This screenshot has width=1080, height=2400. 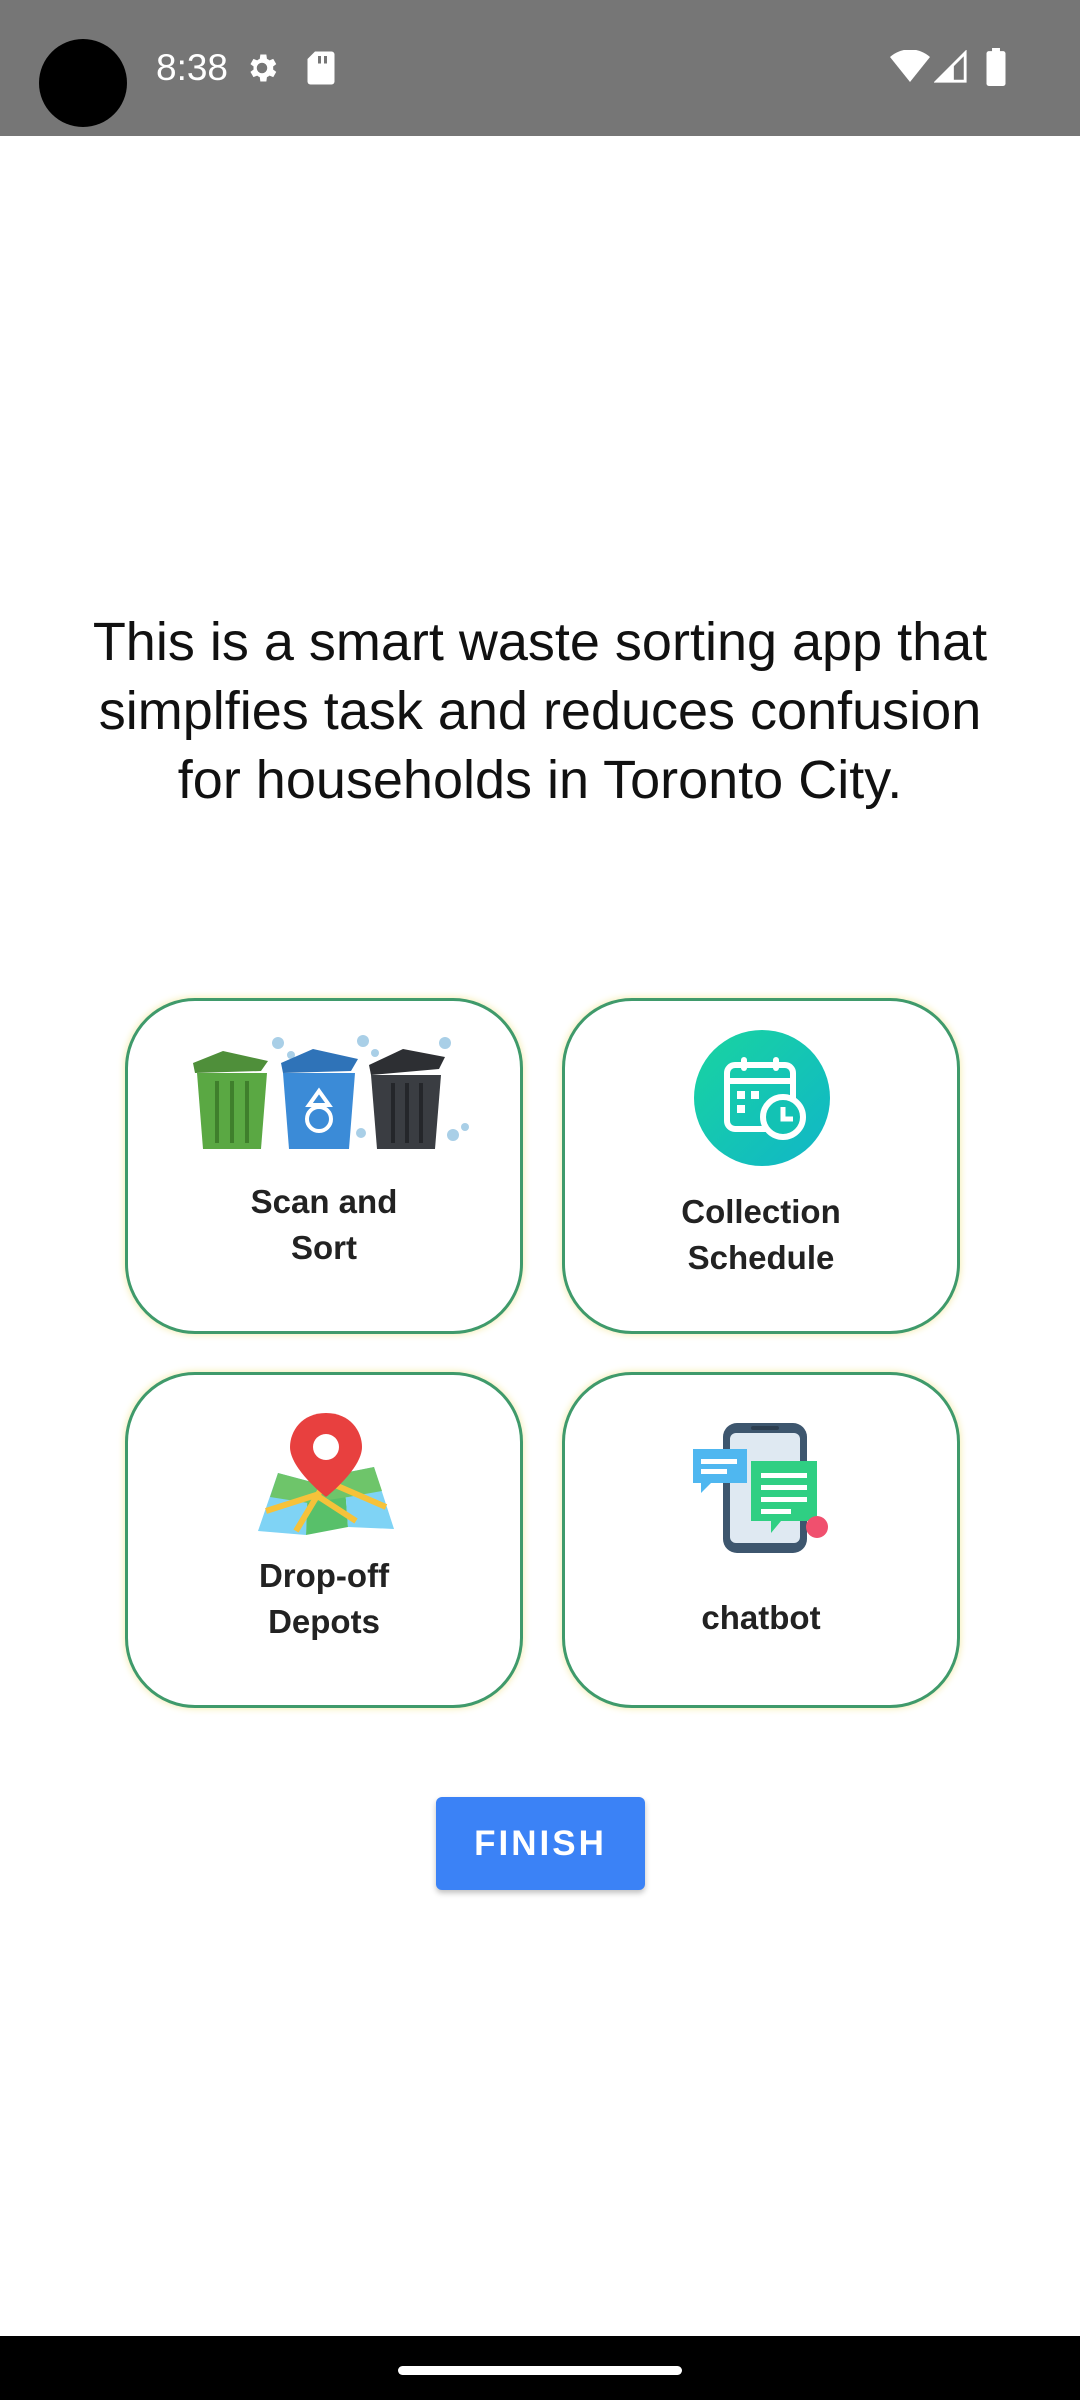 I want to click on recycling-bins-icon, so click(x=331, y=1092).